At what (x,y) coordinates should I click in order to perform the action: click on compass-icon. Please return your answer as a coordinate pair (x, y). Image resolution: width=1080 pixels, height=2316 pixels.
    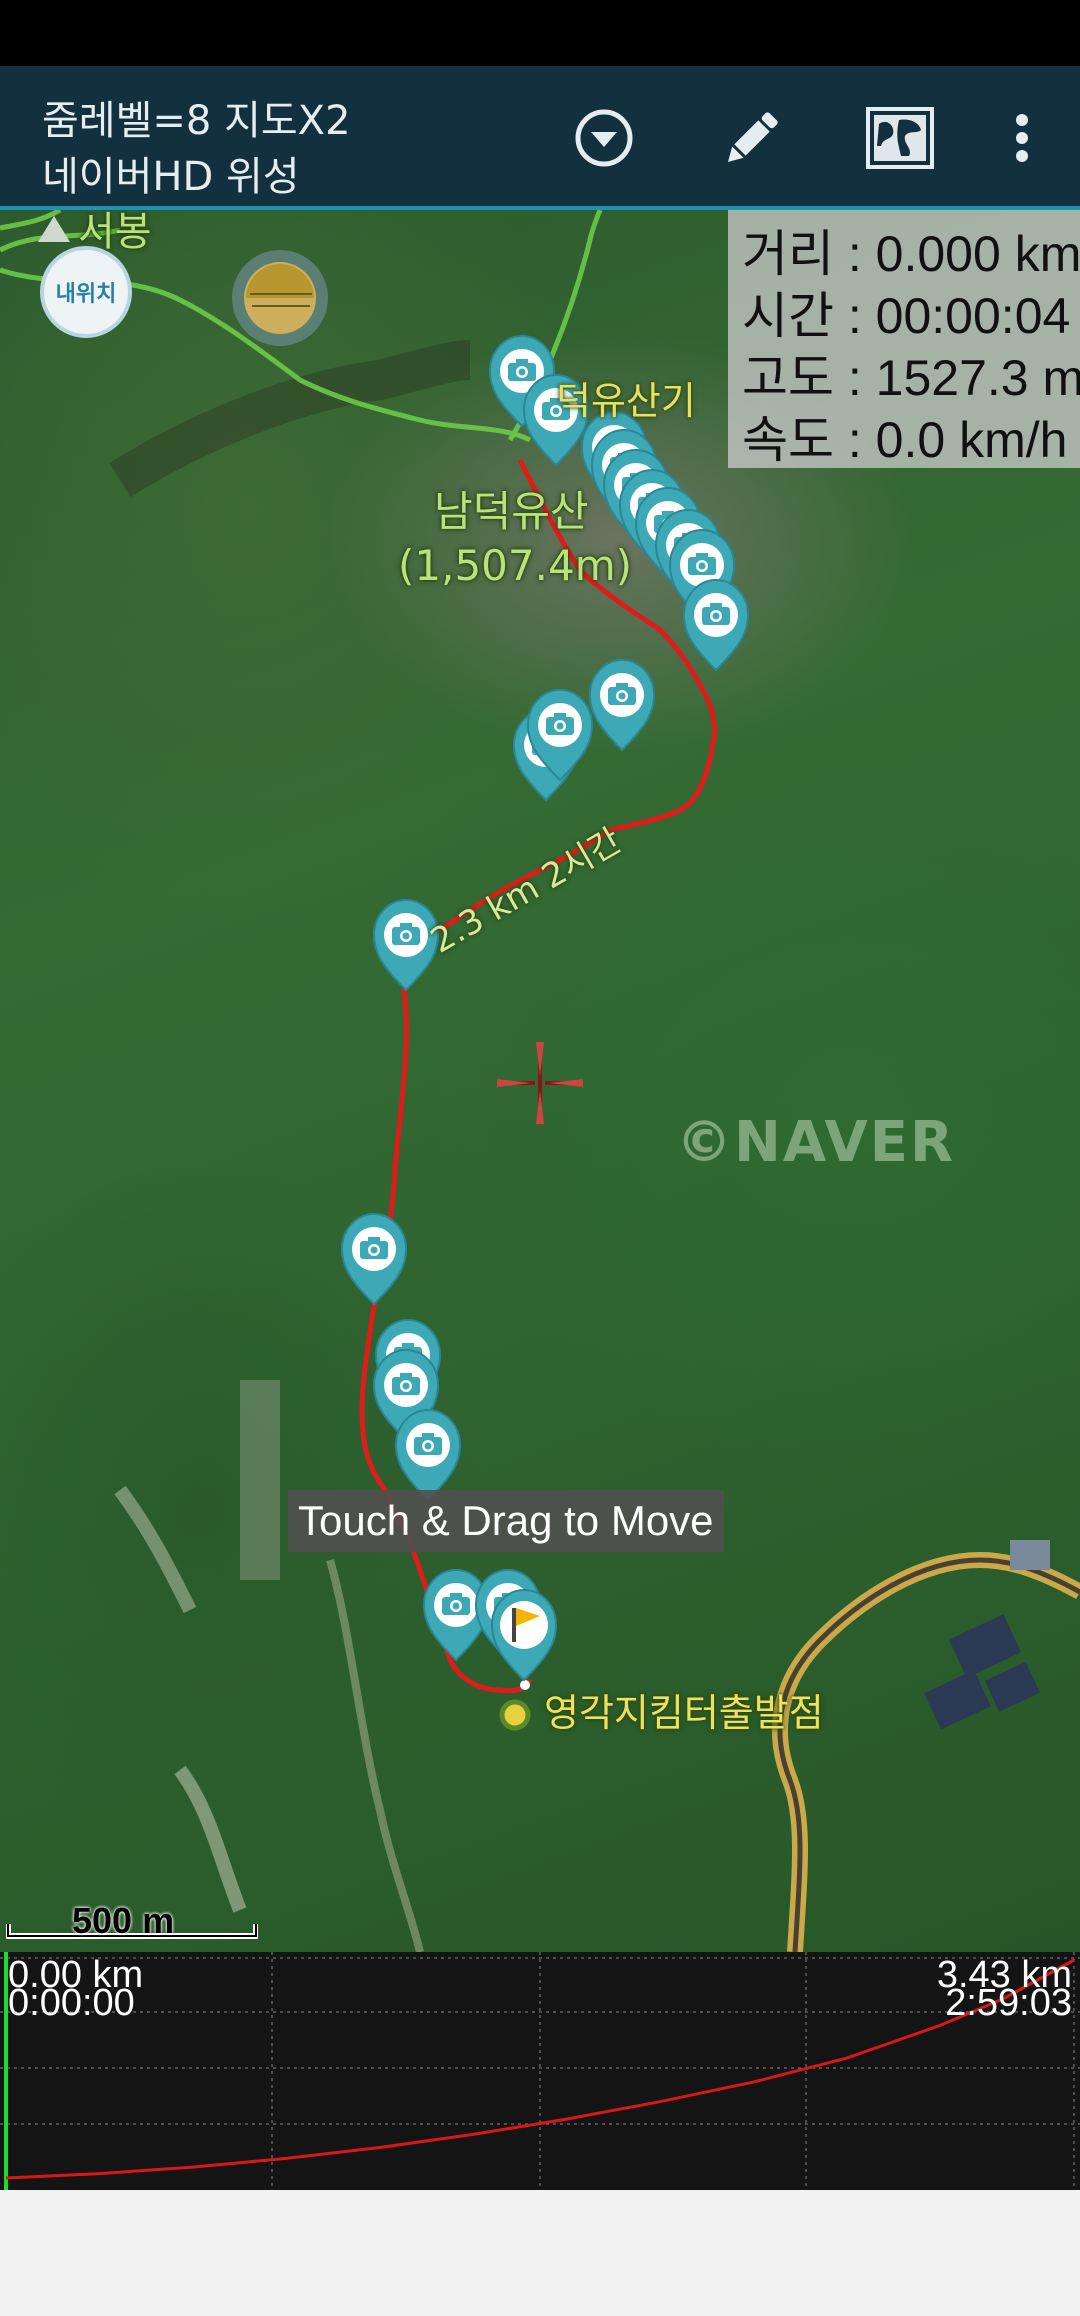
    Looking at the image, I should click on (280, 298).